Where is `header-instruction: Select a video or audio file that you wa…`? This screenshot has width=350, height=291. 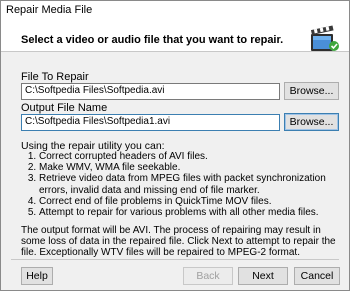
header-instruction: Select a video or audio file that you wa… is located at coordinates (152, 40).